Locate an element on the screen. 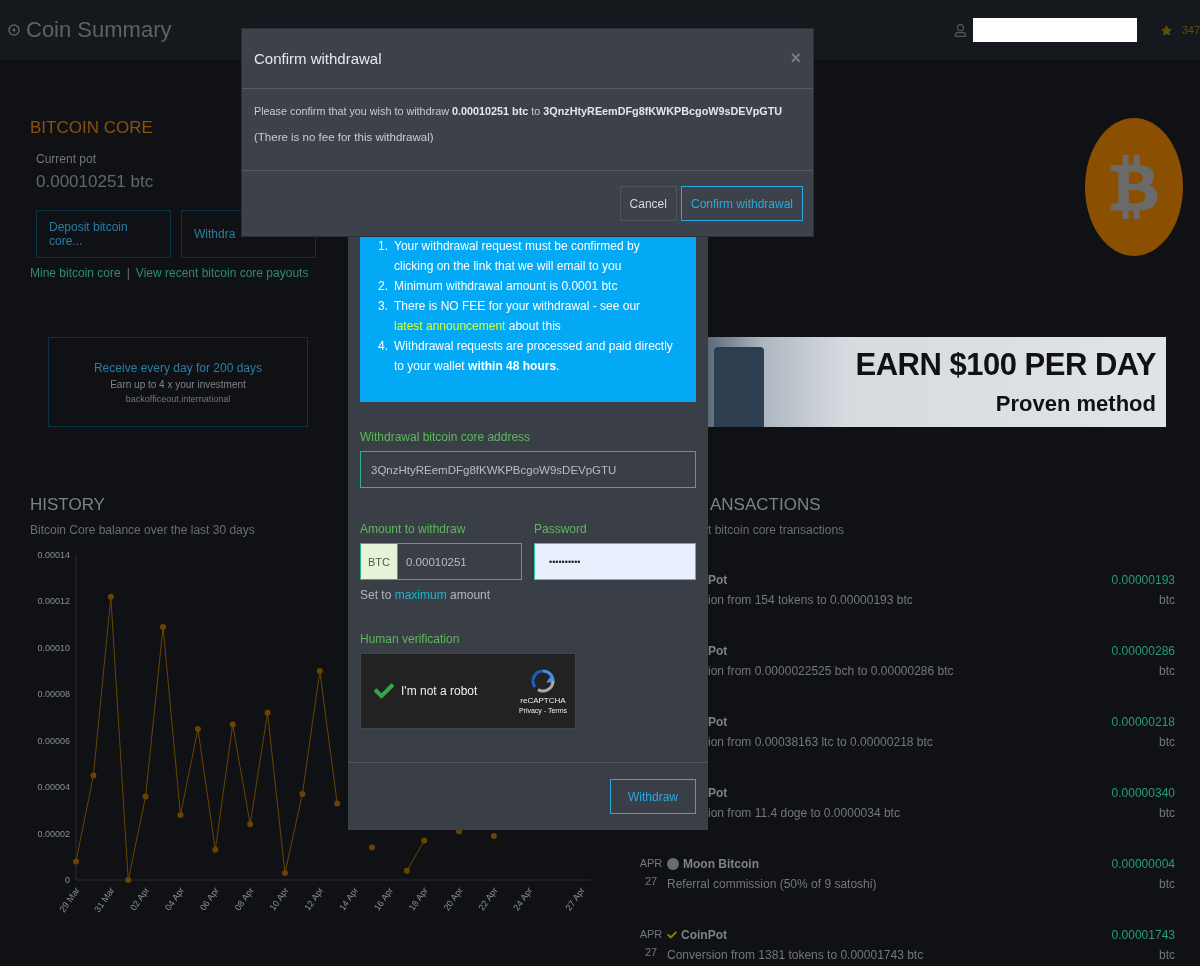 This screenshot has height=966, width=1200. tx-amount: 0.00000286 is located at coordinates (1143, 651).